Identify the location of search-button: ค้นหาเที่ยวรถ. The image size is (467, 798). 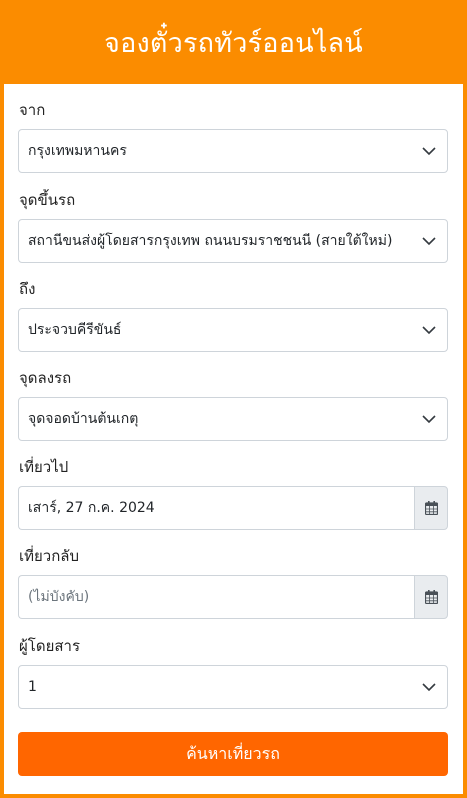
(233, 754).